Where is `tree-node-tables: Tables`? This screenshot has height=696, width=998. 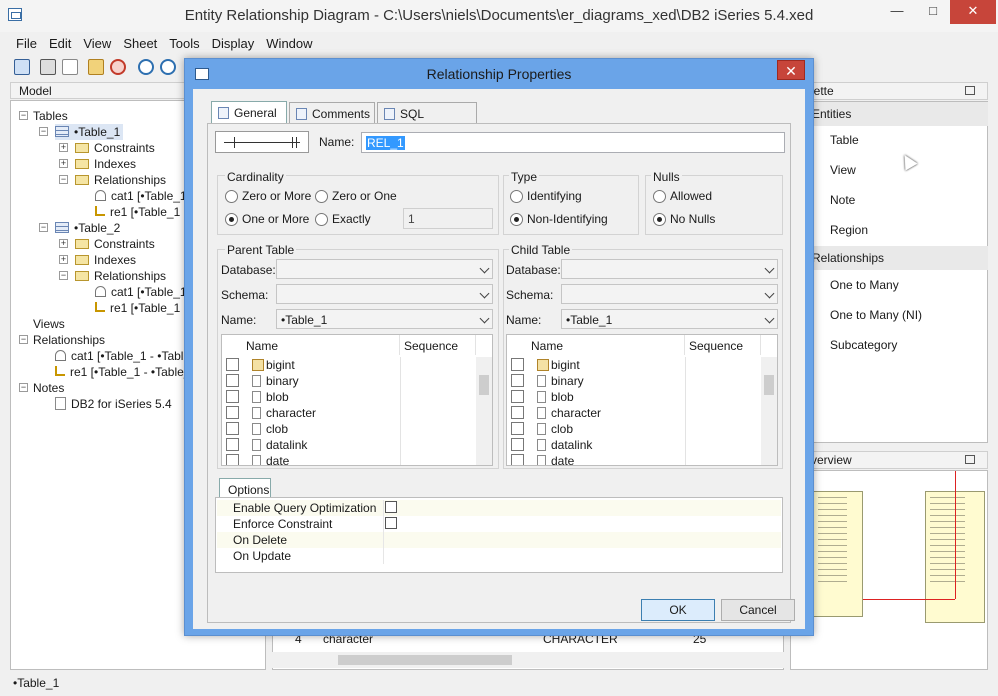
tree-node-tables: Tables is located at coordinates (50, 116).